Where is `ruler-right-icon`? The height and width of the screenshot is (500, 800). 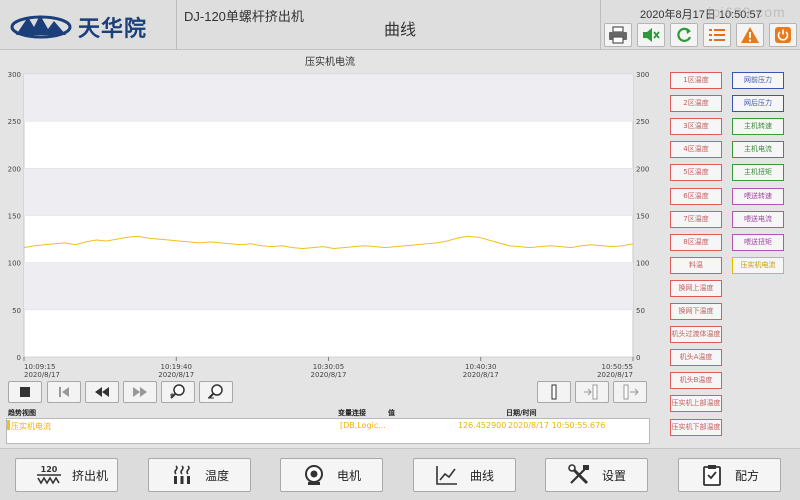 ruler-right-icon is located at coordinates (631, 392).